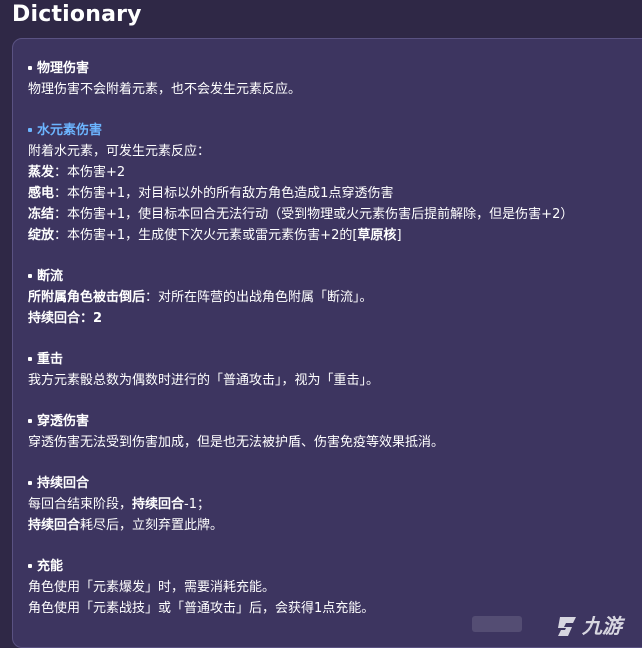  I want to click on entry-line: 穿透伤害无法受到伤害加成，但是也无法被护盾、伤害免疫等效果抵消。, so click(335, 442).